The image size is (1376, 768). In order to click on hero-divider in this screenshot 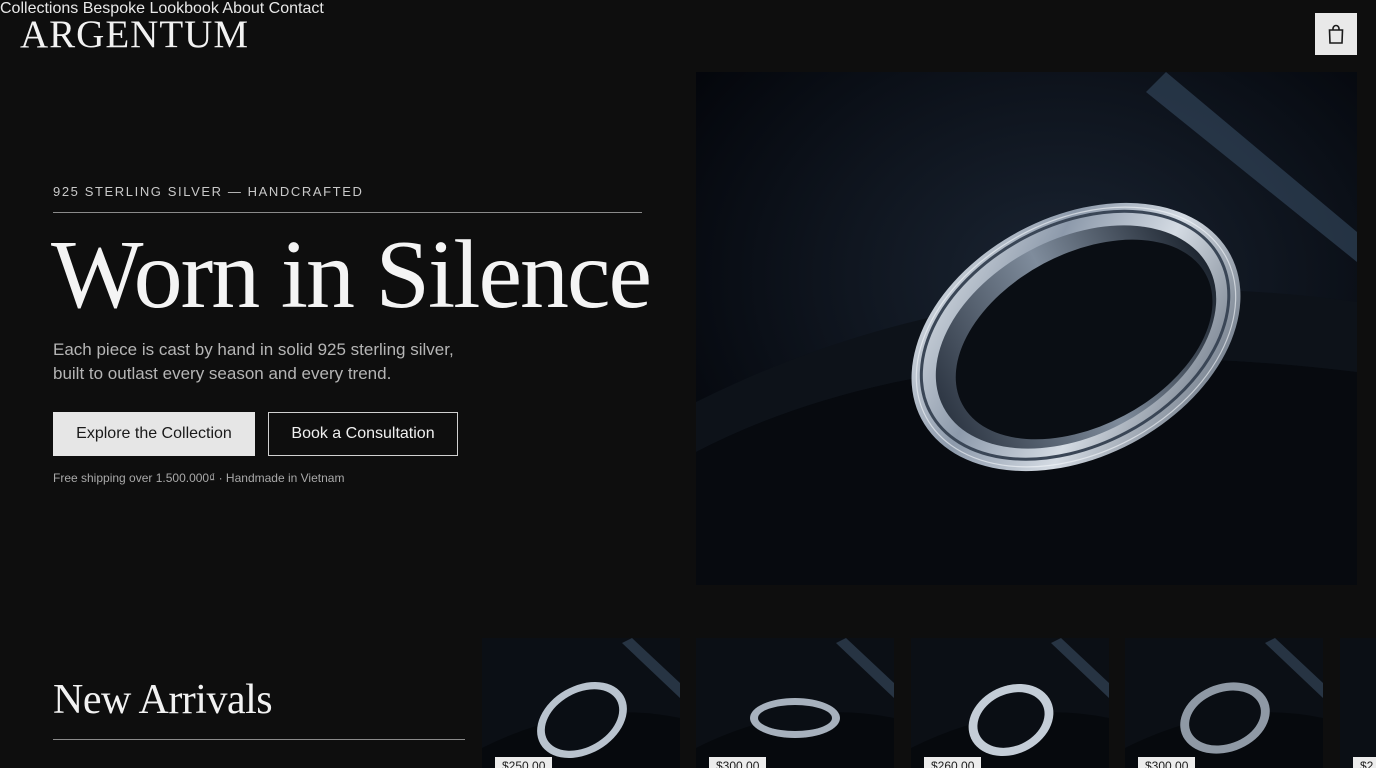, I will do `click(347, 212)`.